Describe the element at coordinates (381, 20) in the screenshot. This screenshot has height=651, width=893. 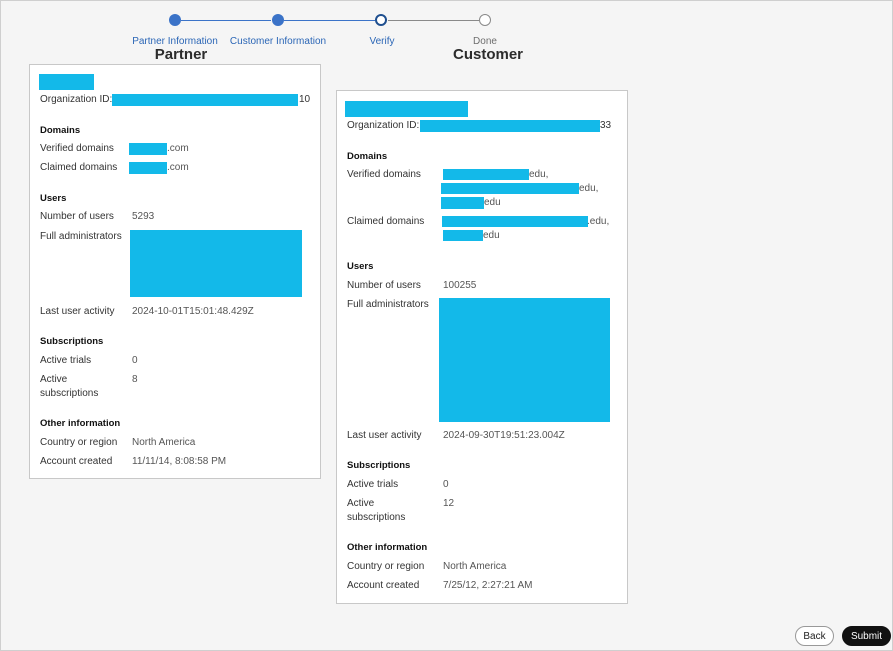
I see `step-verify-dot` at that location.